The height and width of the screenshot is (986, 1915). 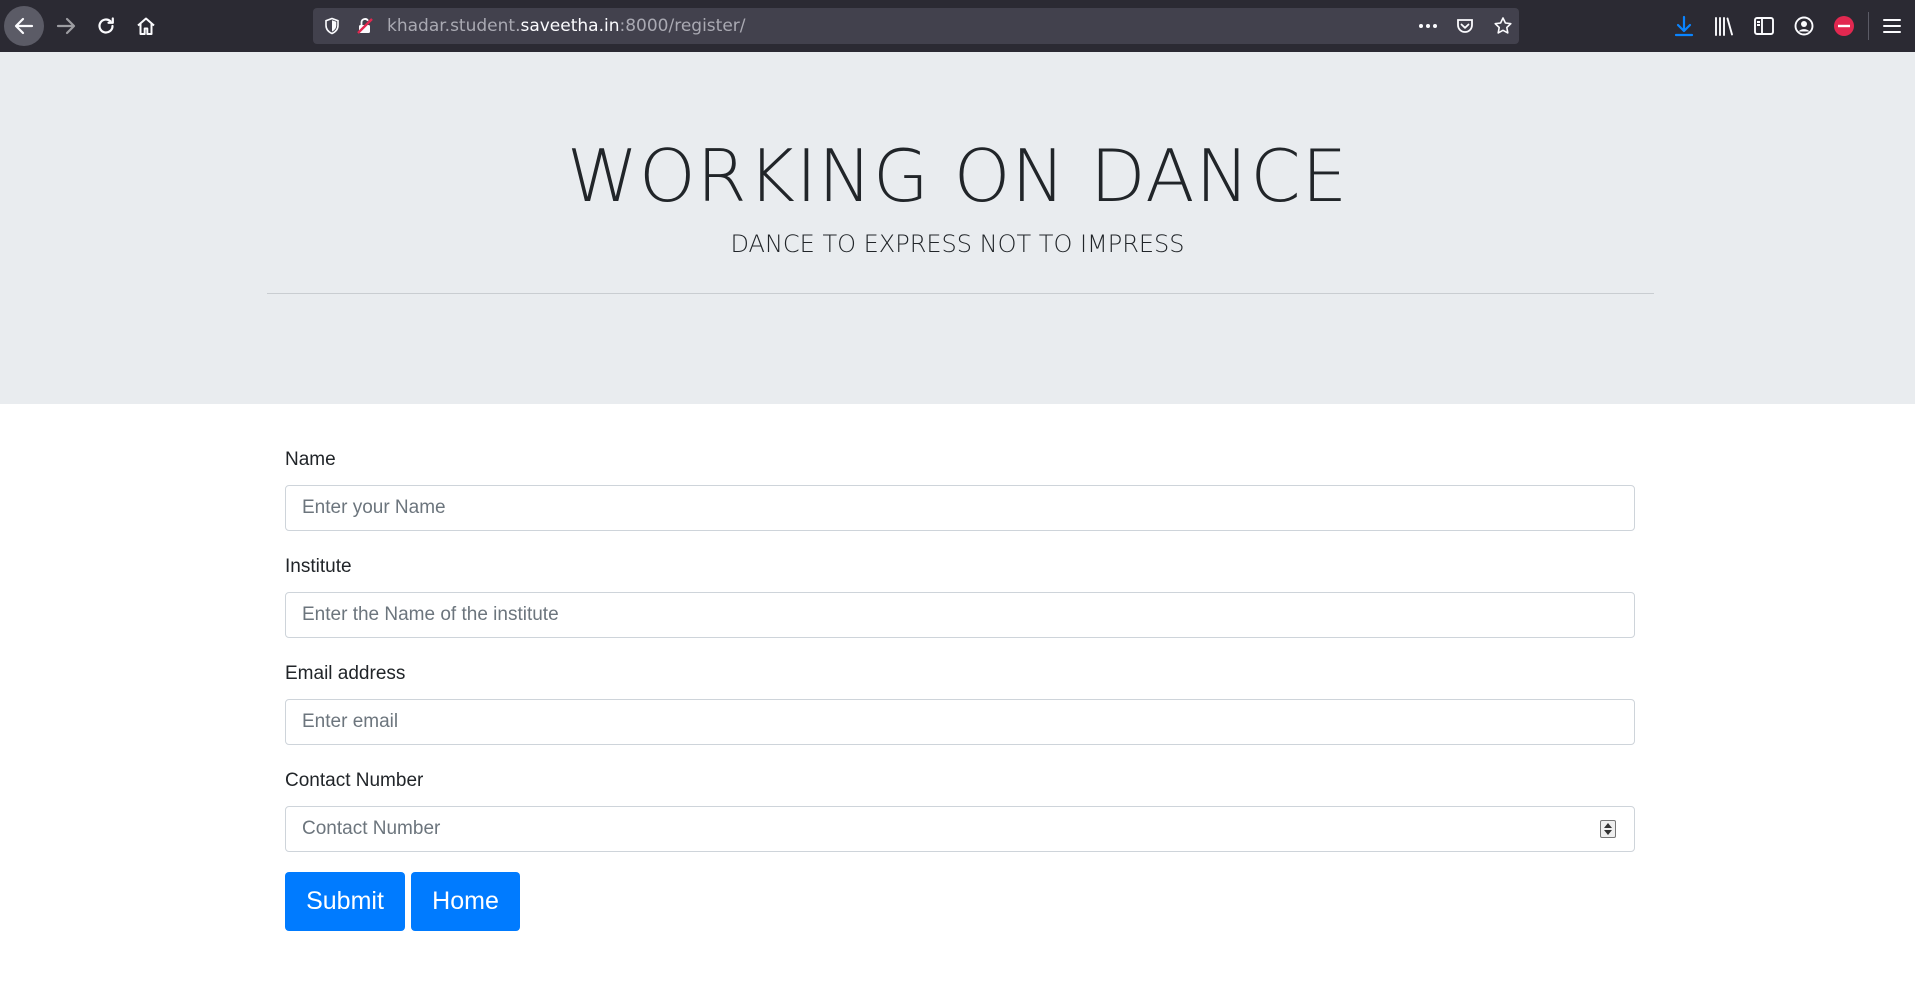 What do you see at coordinates (310, 459) in the screenshot?
I see `name-label: Name` at bounding box center [310, 459].